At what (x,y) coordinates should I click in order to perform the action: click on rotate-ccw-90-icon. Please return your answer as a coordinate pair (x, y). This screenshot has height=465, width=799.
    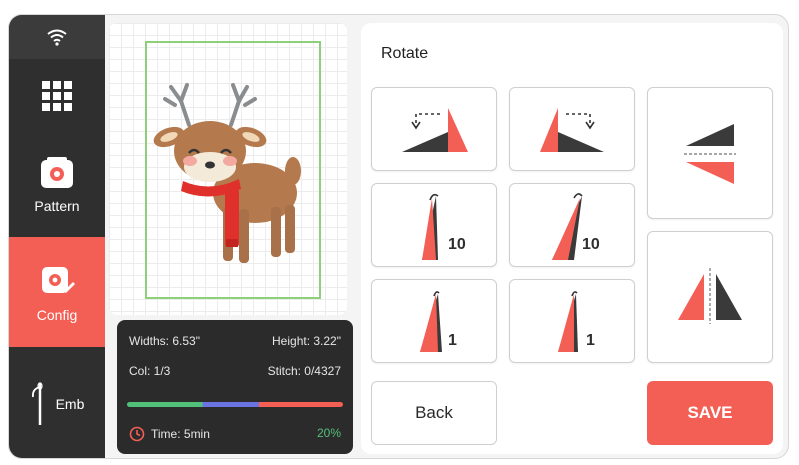
    Looking at the image, I should click on (435, 130).